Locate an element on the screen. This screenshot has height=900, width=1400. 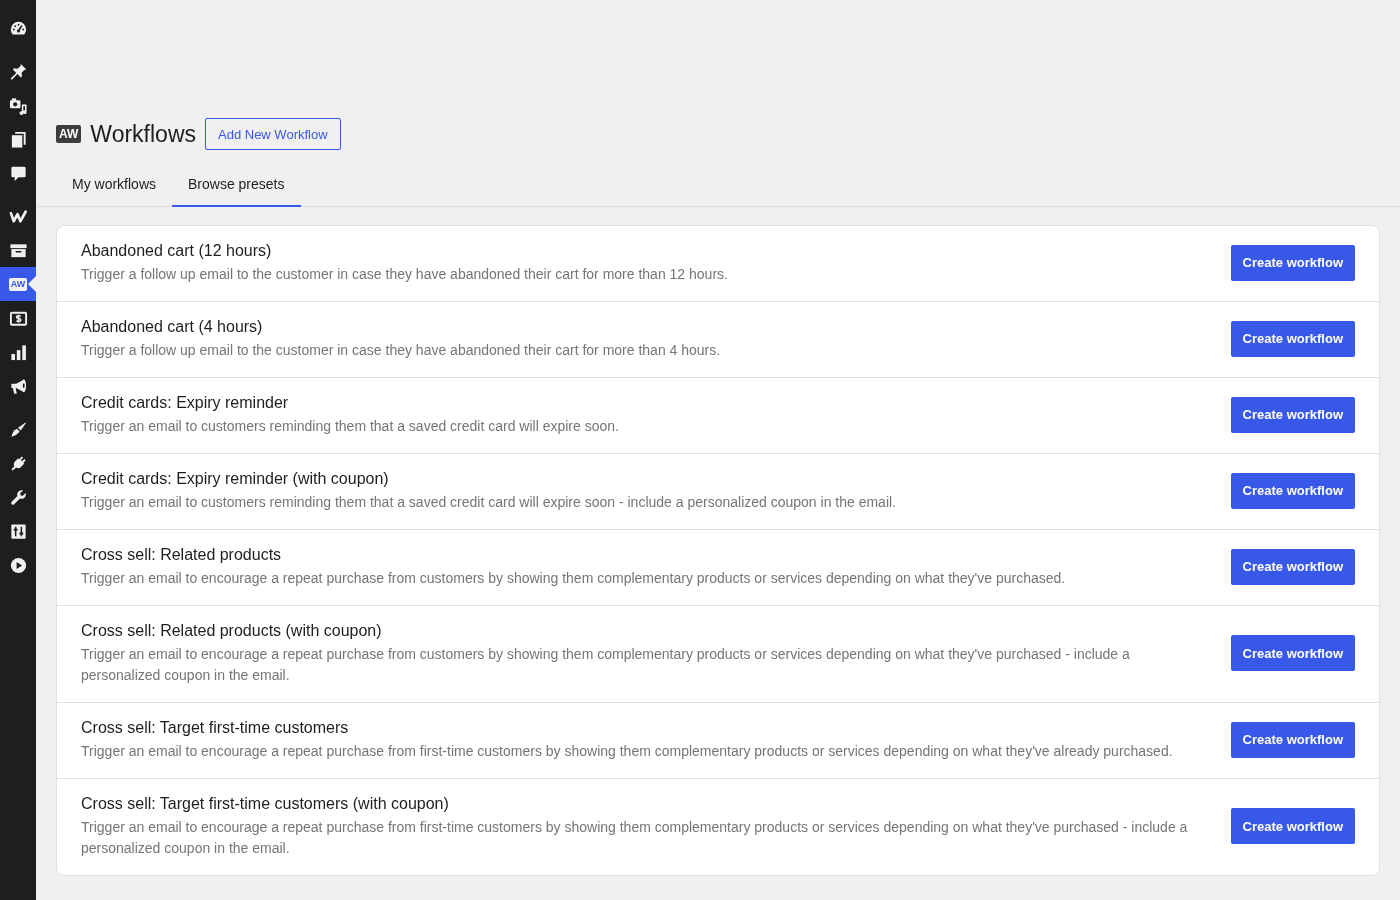
preset-title: Cross sell: Related products (with coupon) is located at coordinates (232, 631).